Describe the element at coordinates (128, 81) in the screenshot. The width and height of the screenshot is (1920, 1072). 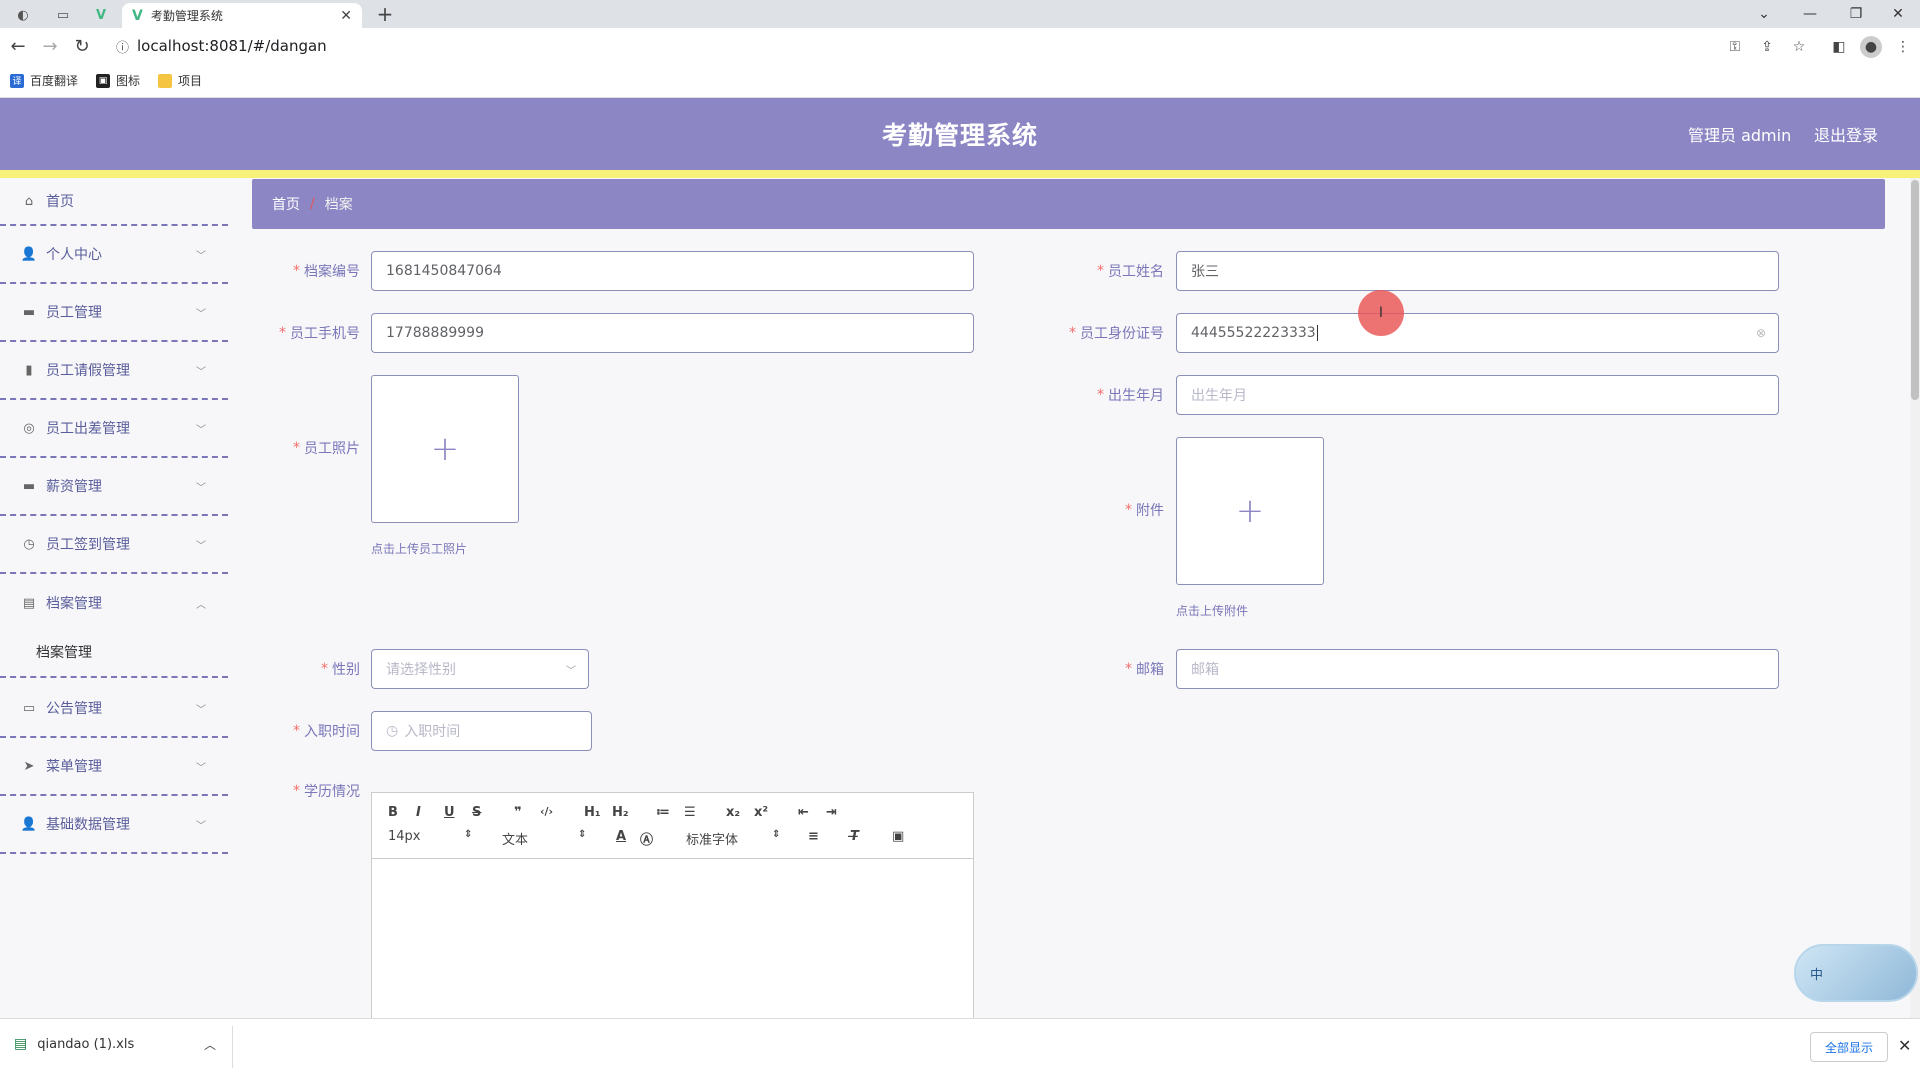
I see `bookmark-label: 图标` at that location.